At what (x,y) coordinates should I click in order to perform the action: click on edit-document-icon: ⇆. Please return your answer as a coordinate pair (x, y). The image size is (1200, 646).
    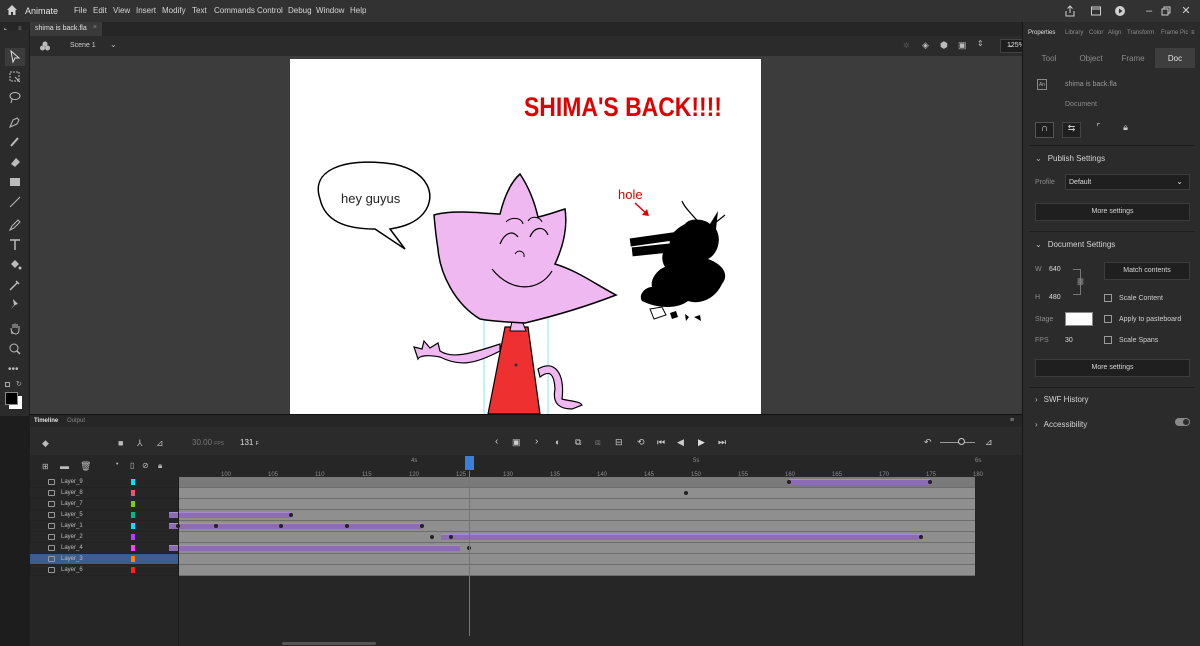
    Looking at the image, I should click on (1071, 130).